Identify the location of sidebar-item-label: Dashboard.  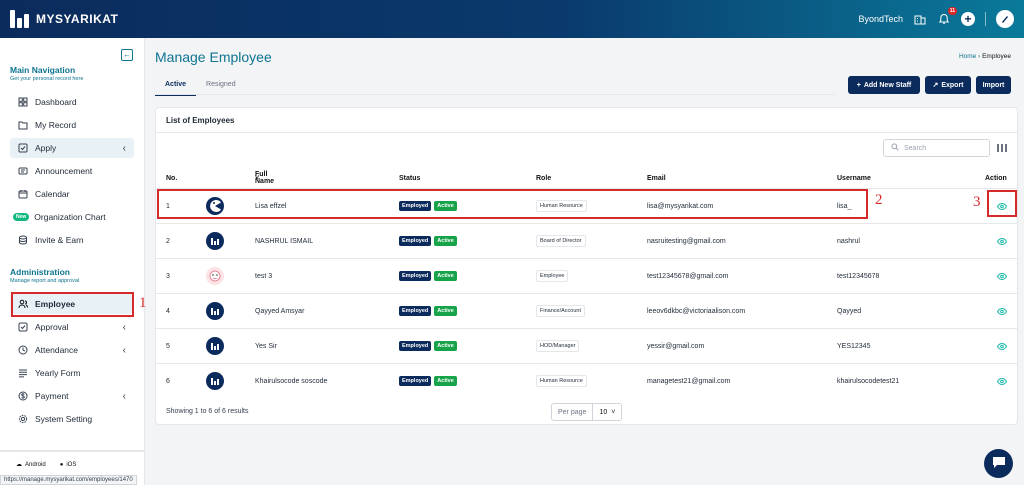
(56, 102).